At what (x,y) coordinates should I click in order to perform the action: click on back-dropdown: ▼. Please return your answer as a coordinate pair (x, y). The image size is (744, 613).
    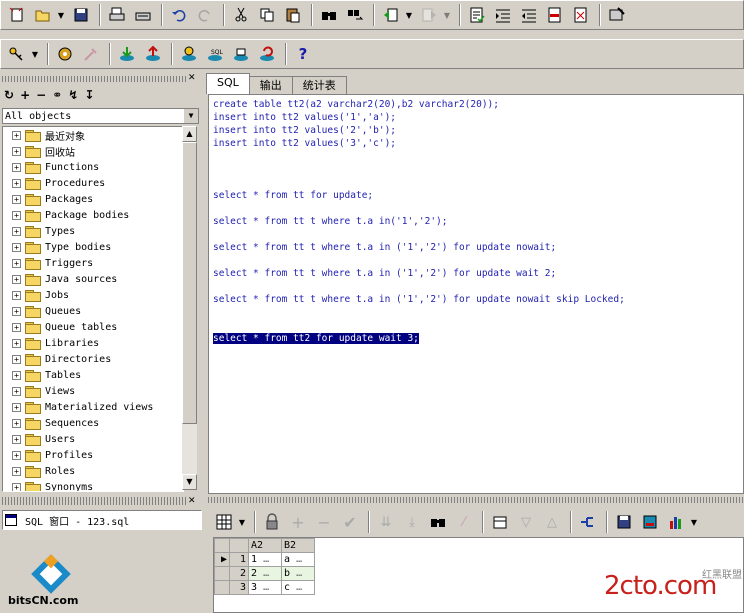
    Looking at the image, I should click on (409, 15).